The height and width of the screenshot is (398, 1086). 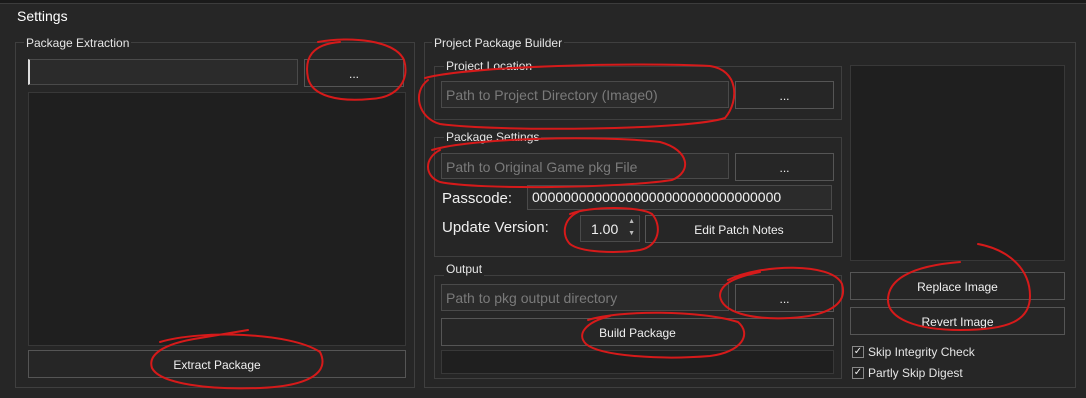 I want to click on skip-integrity-check-label: Skip Integrity Check, so click(x=921, y=352).